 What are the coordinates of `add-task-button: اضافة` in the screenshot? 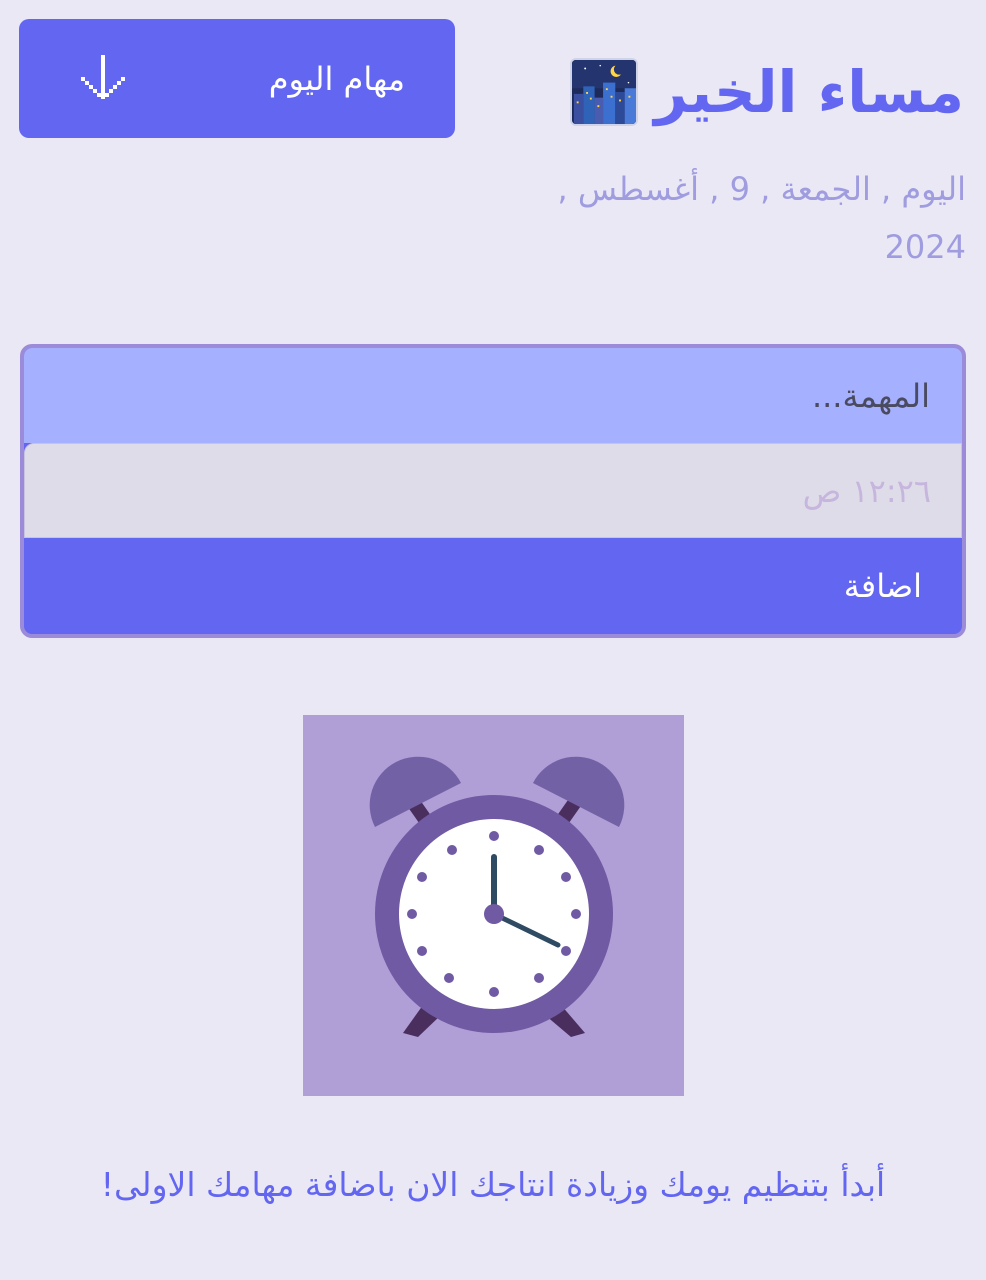 It's located at (493, 586).